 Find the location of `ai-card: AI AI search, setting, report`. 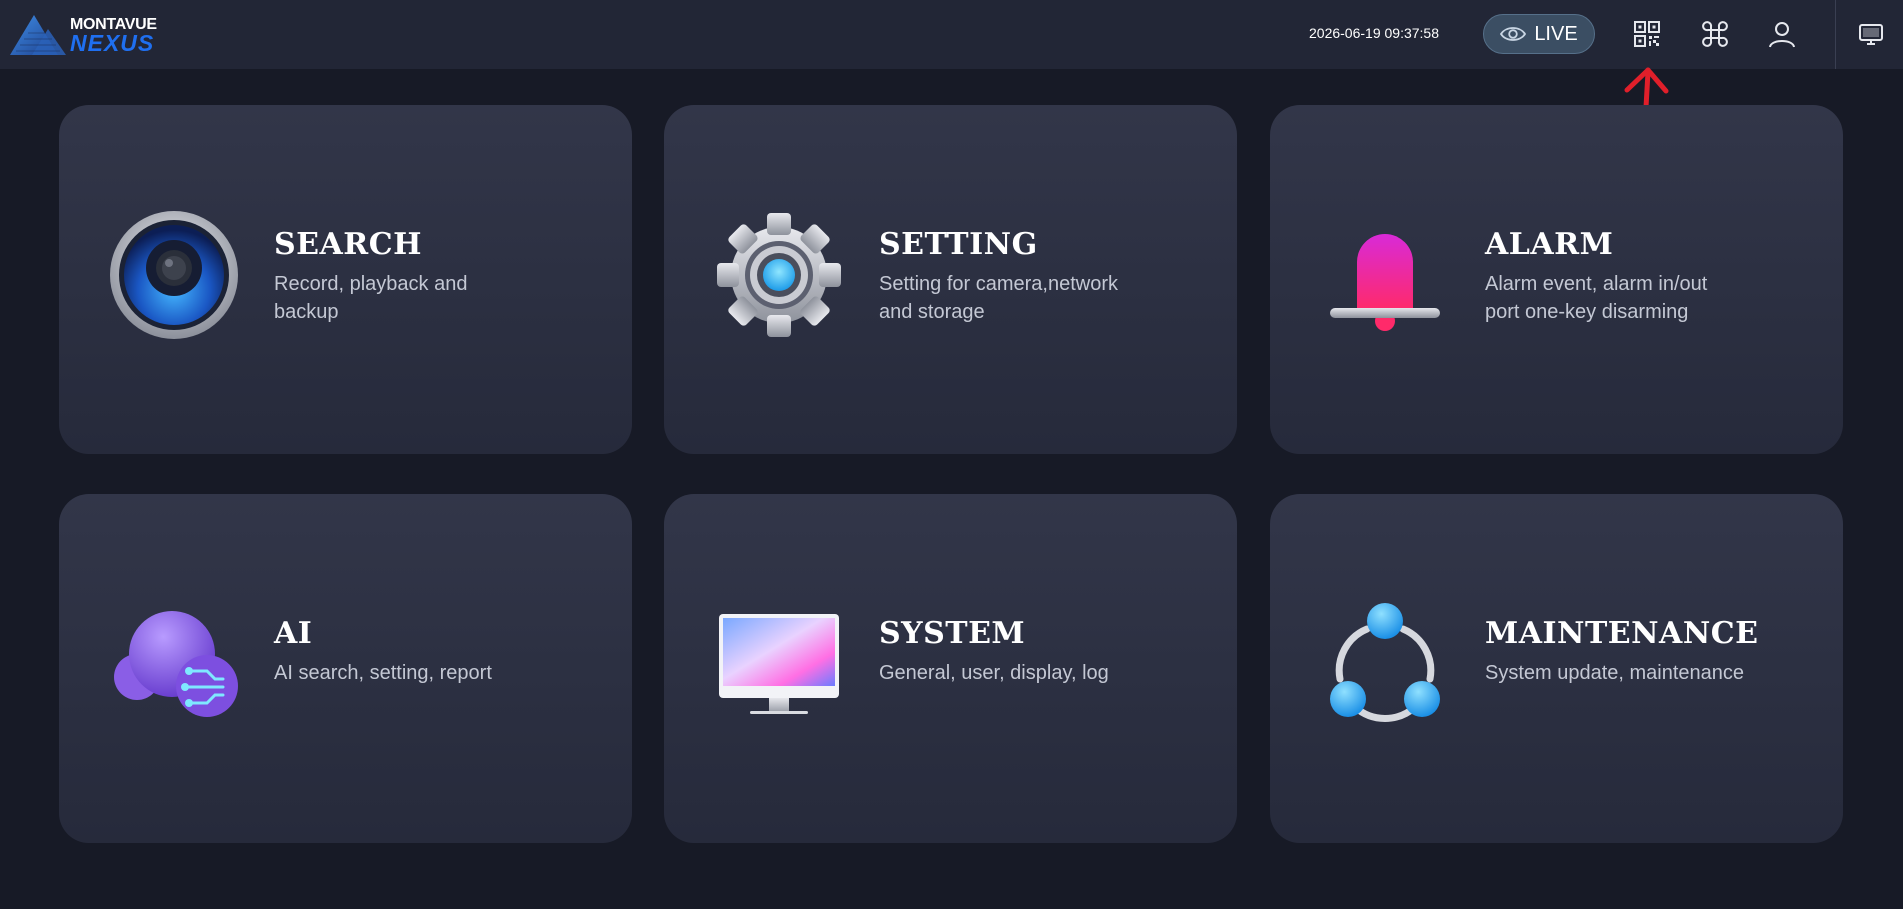

ai-card: AI AI search, setting, report is located at coordinates (345, 668).